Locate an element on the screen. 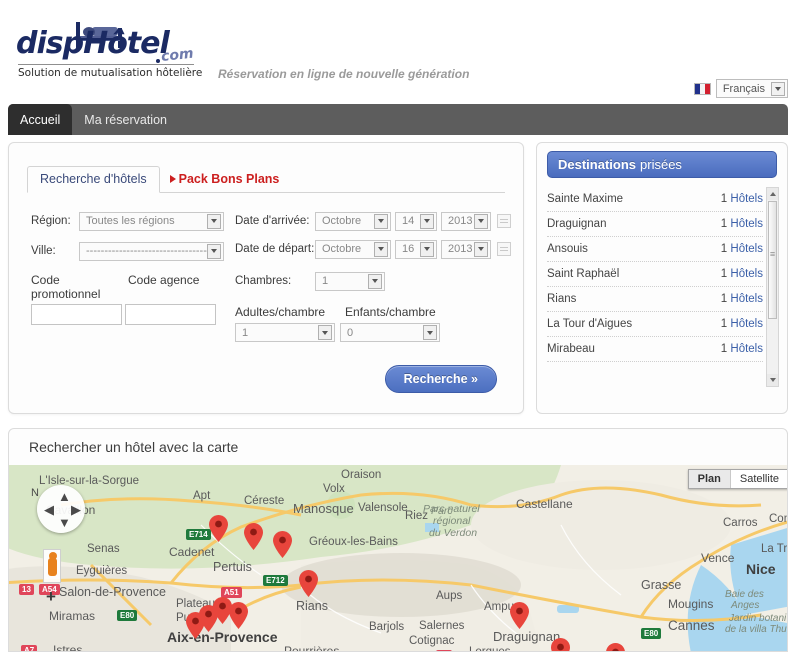  map-section-title: Rechercher un hôtel avec la carte is located at coordinates (134, 447).